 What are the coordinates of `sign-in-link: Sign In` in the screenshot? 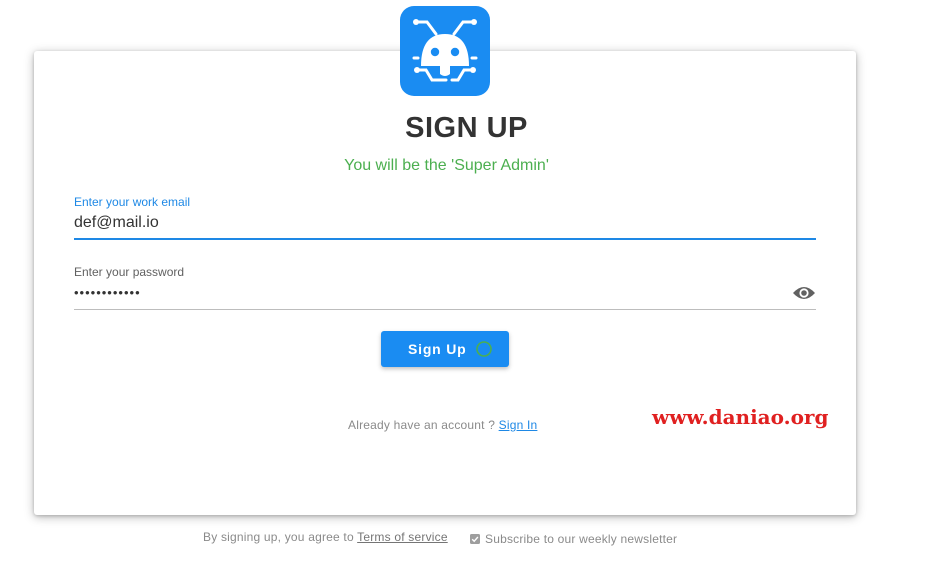 It's located at (518, 425).